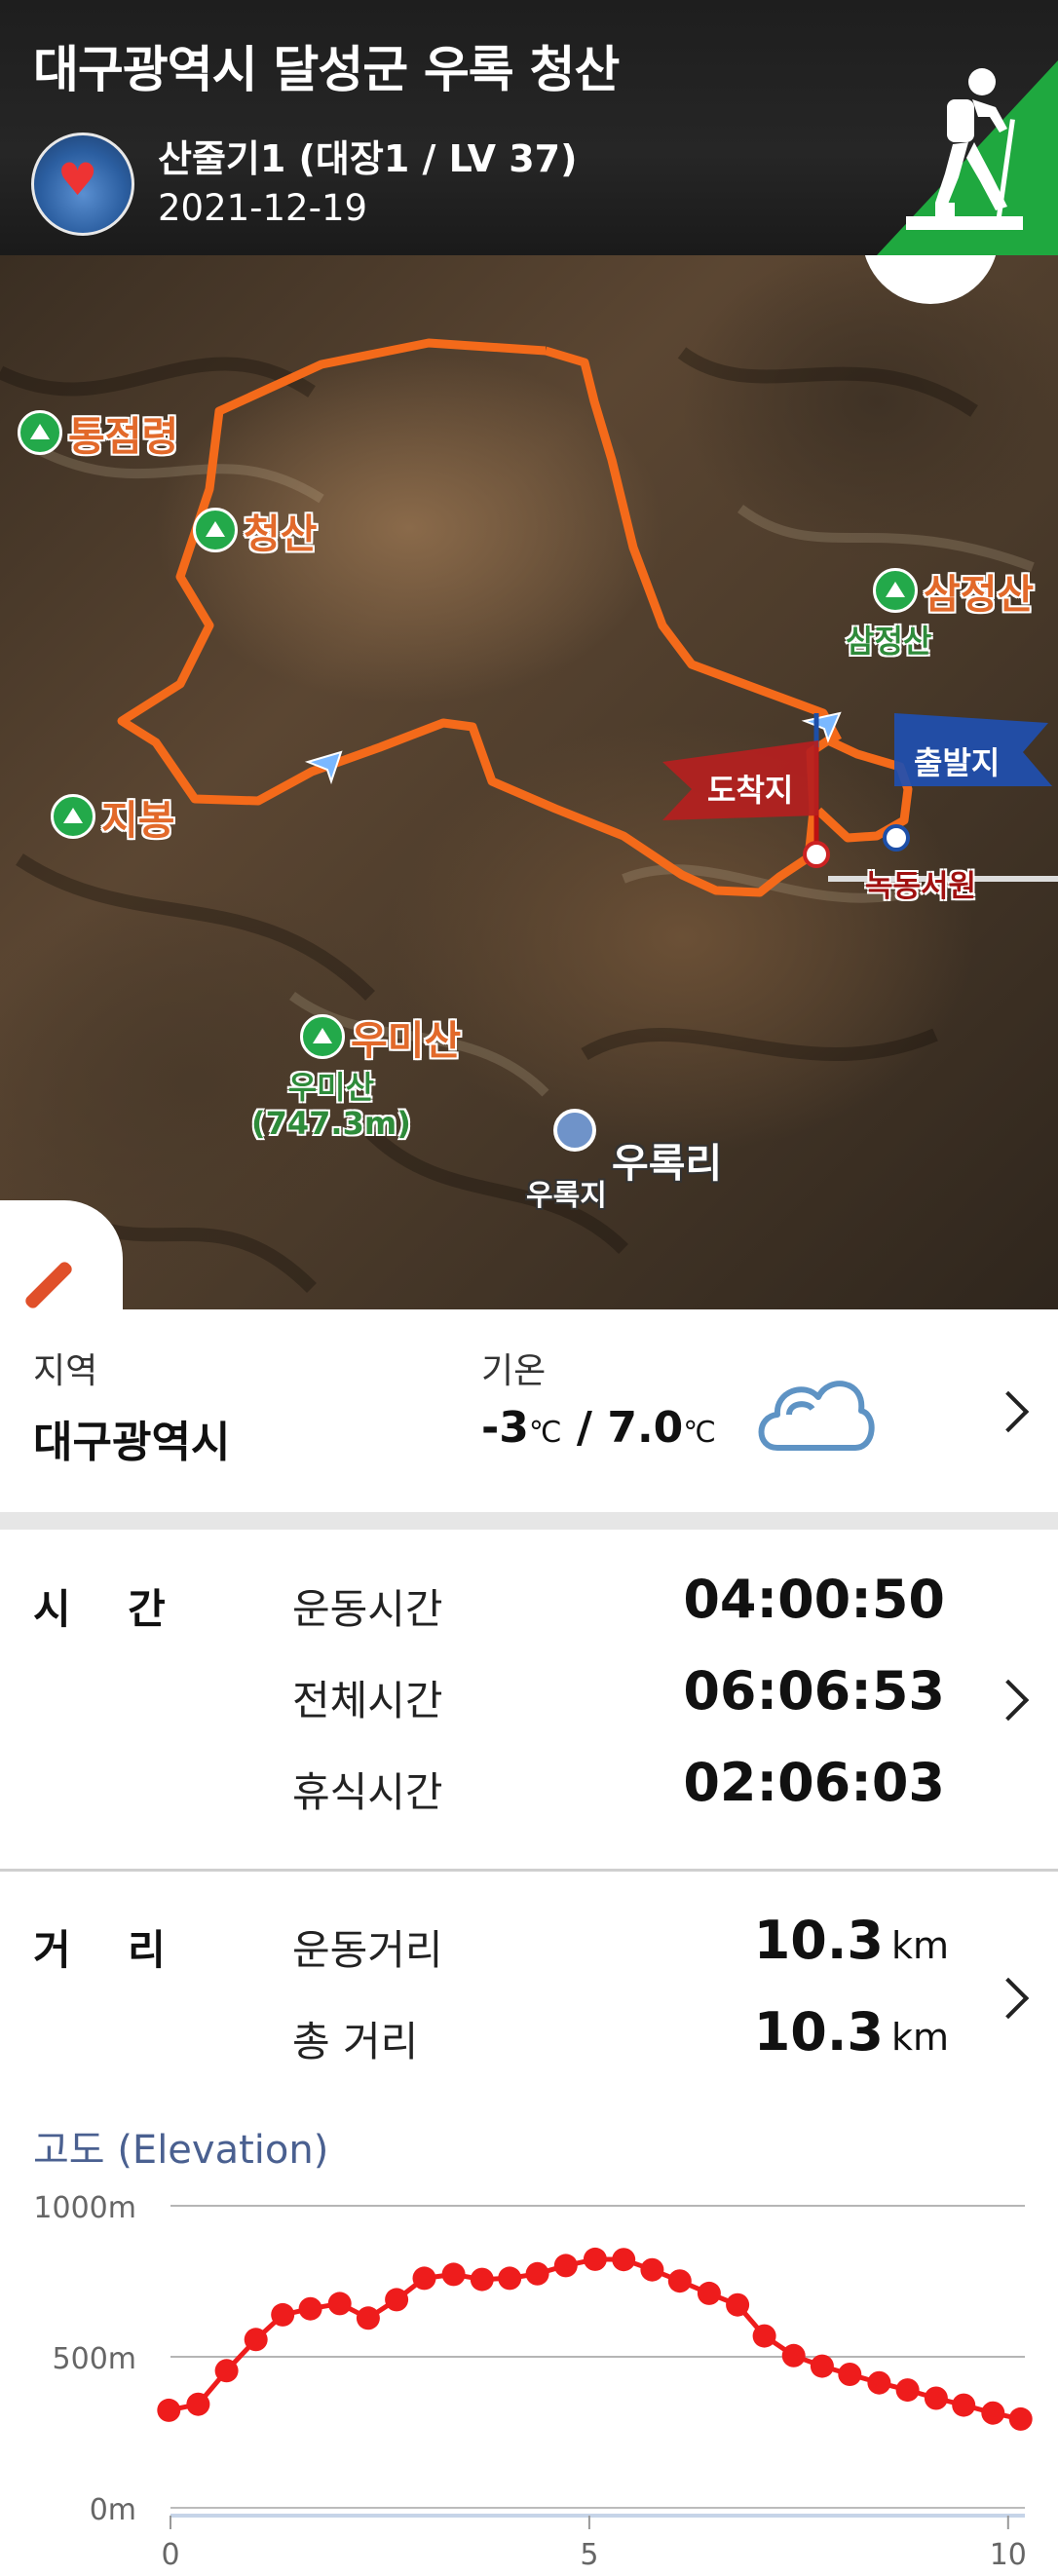  I want to click on place-urokri: 우록리, so click(667, 1163).